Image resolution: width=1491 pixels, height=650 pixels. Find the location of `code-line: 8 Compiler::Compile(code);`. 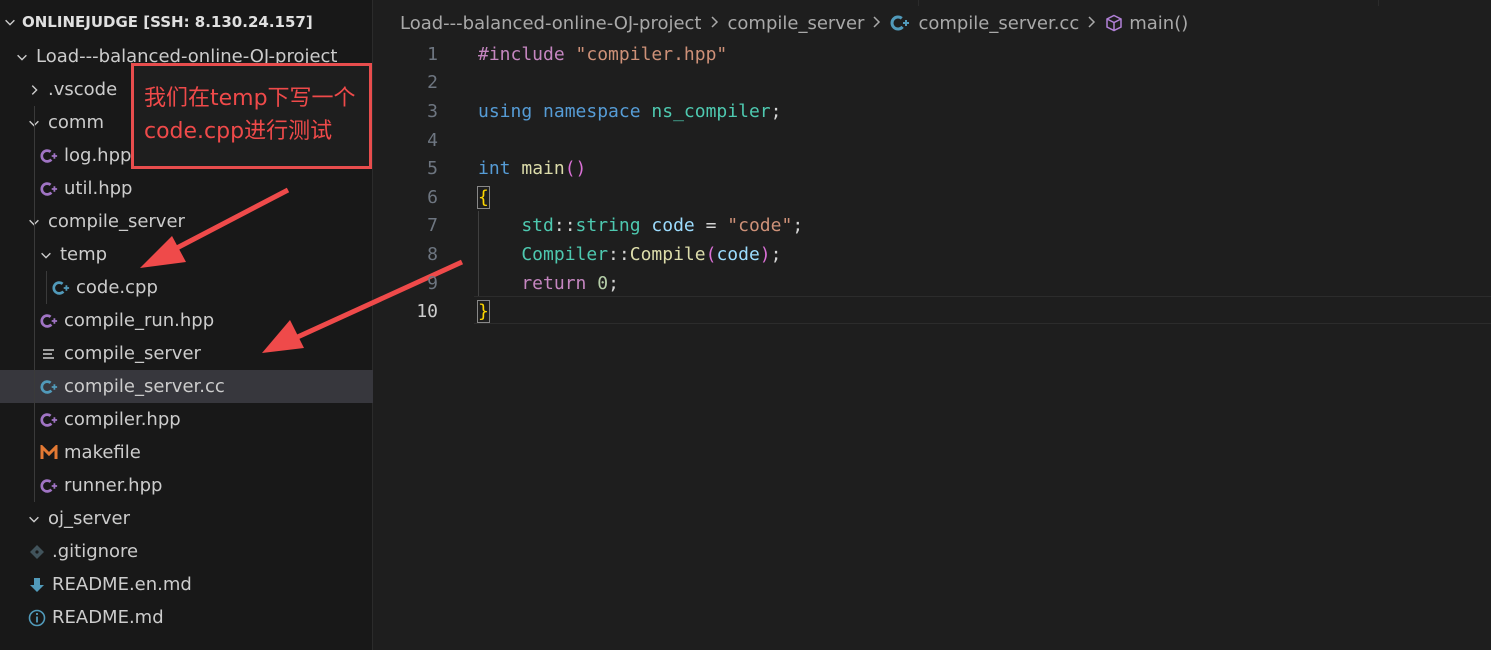

code-line: 8 Compiler::Compile(code); is located at coordinates (932, 254).